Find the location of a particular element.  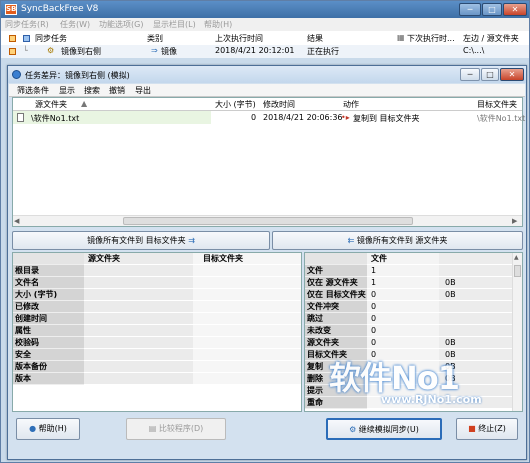

dialog-maximize-button: □ is located at coordinates (490, 74).